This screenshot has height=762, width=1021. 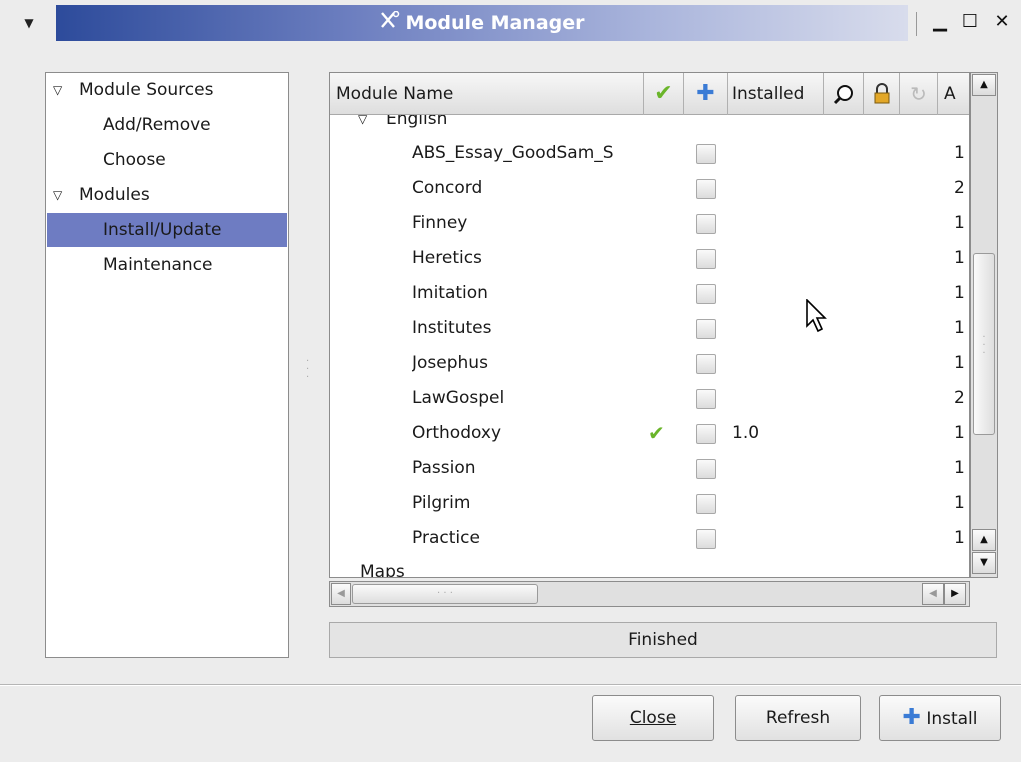 I want to click on close-button: Close, so click(x=653, y=718).